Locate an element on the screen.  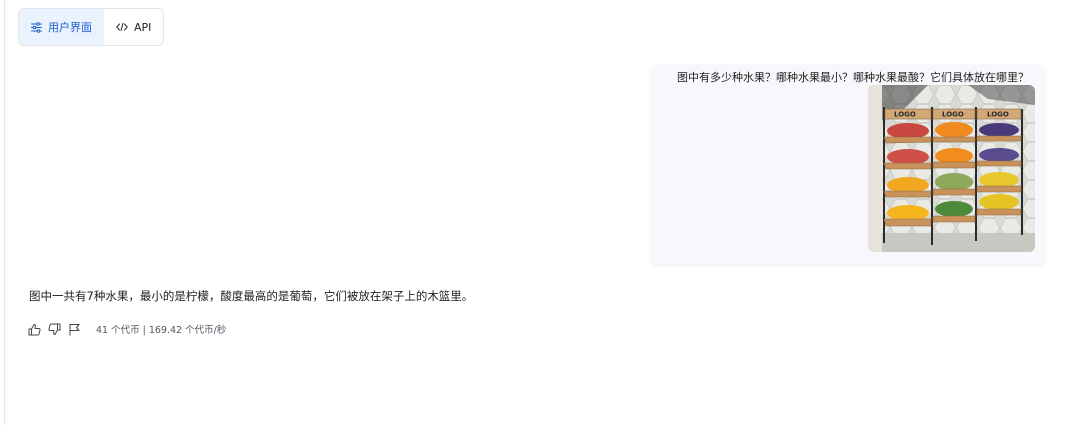
tab-user-interface: 用户界面 is located at coordinates (61, 27).